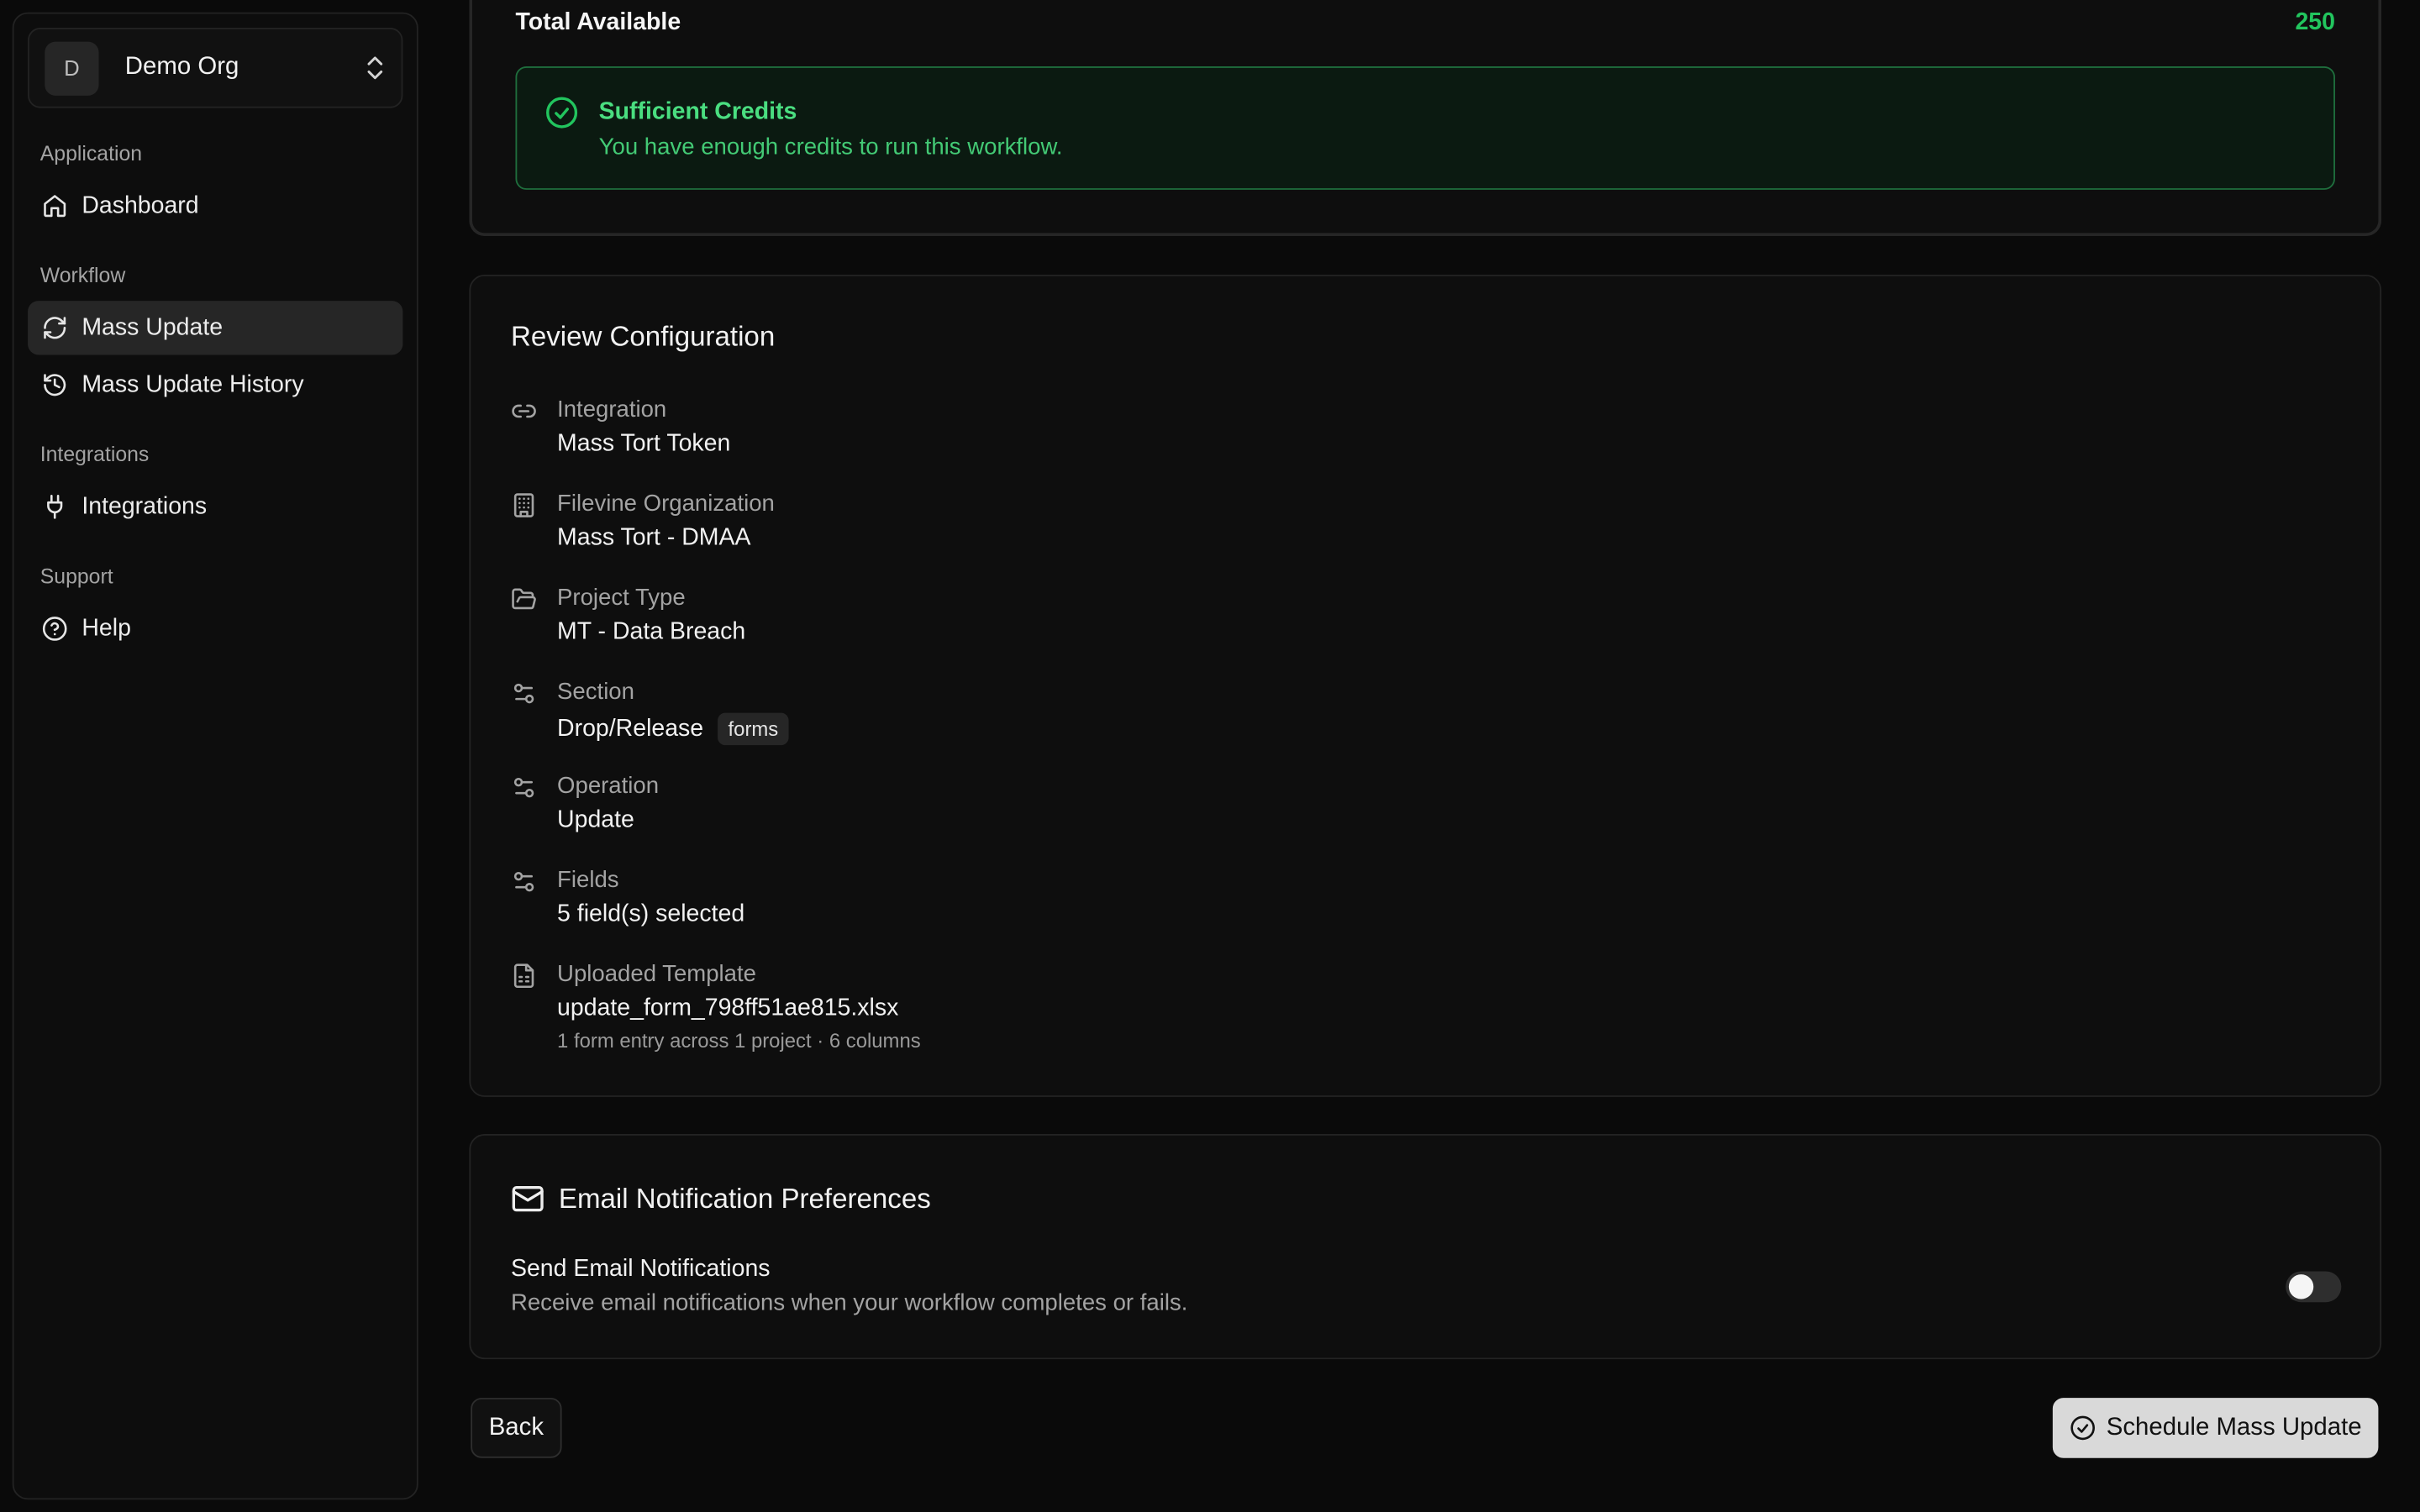 The width and height of the screenshot is (2420, 1512). What do you see at coordinates (55, 385) in the screenshot?
I see `history-icon` at bounding box center [55, 385].